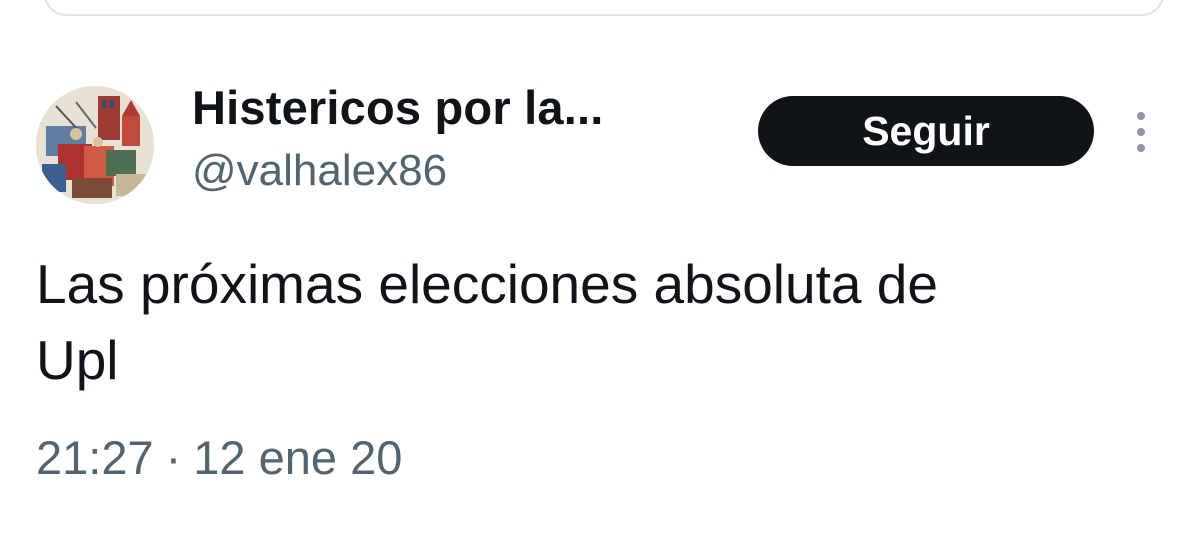  Describe the element at coordinates (297, 457) in the screenshot. I see `tweet-date: 12 ene 20` at that location.